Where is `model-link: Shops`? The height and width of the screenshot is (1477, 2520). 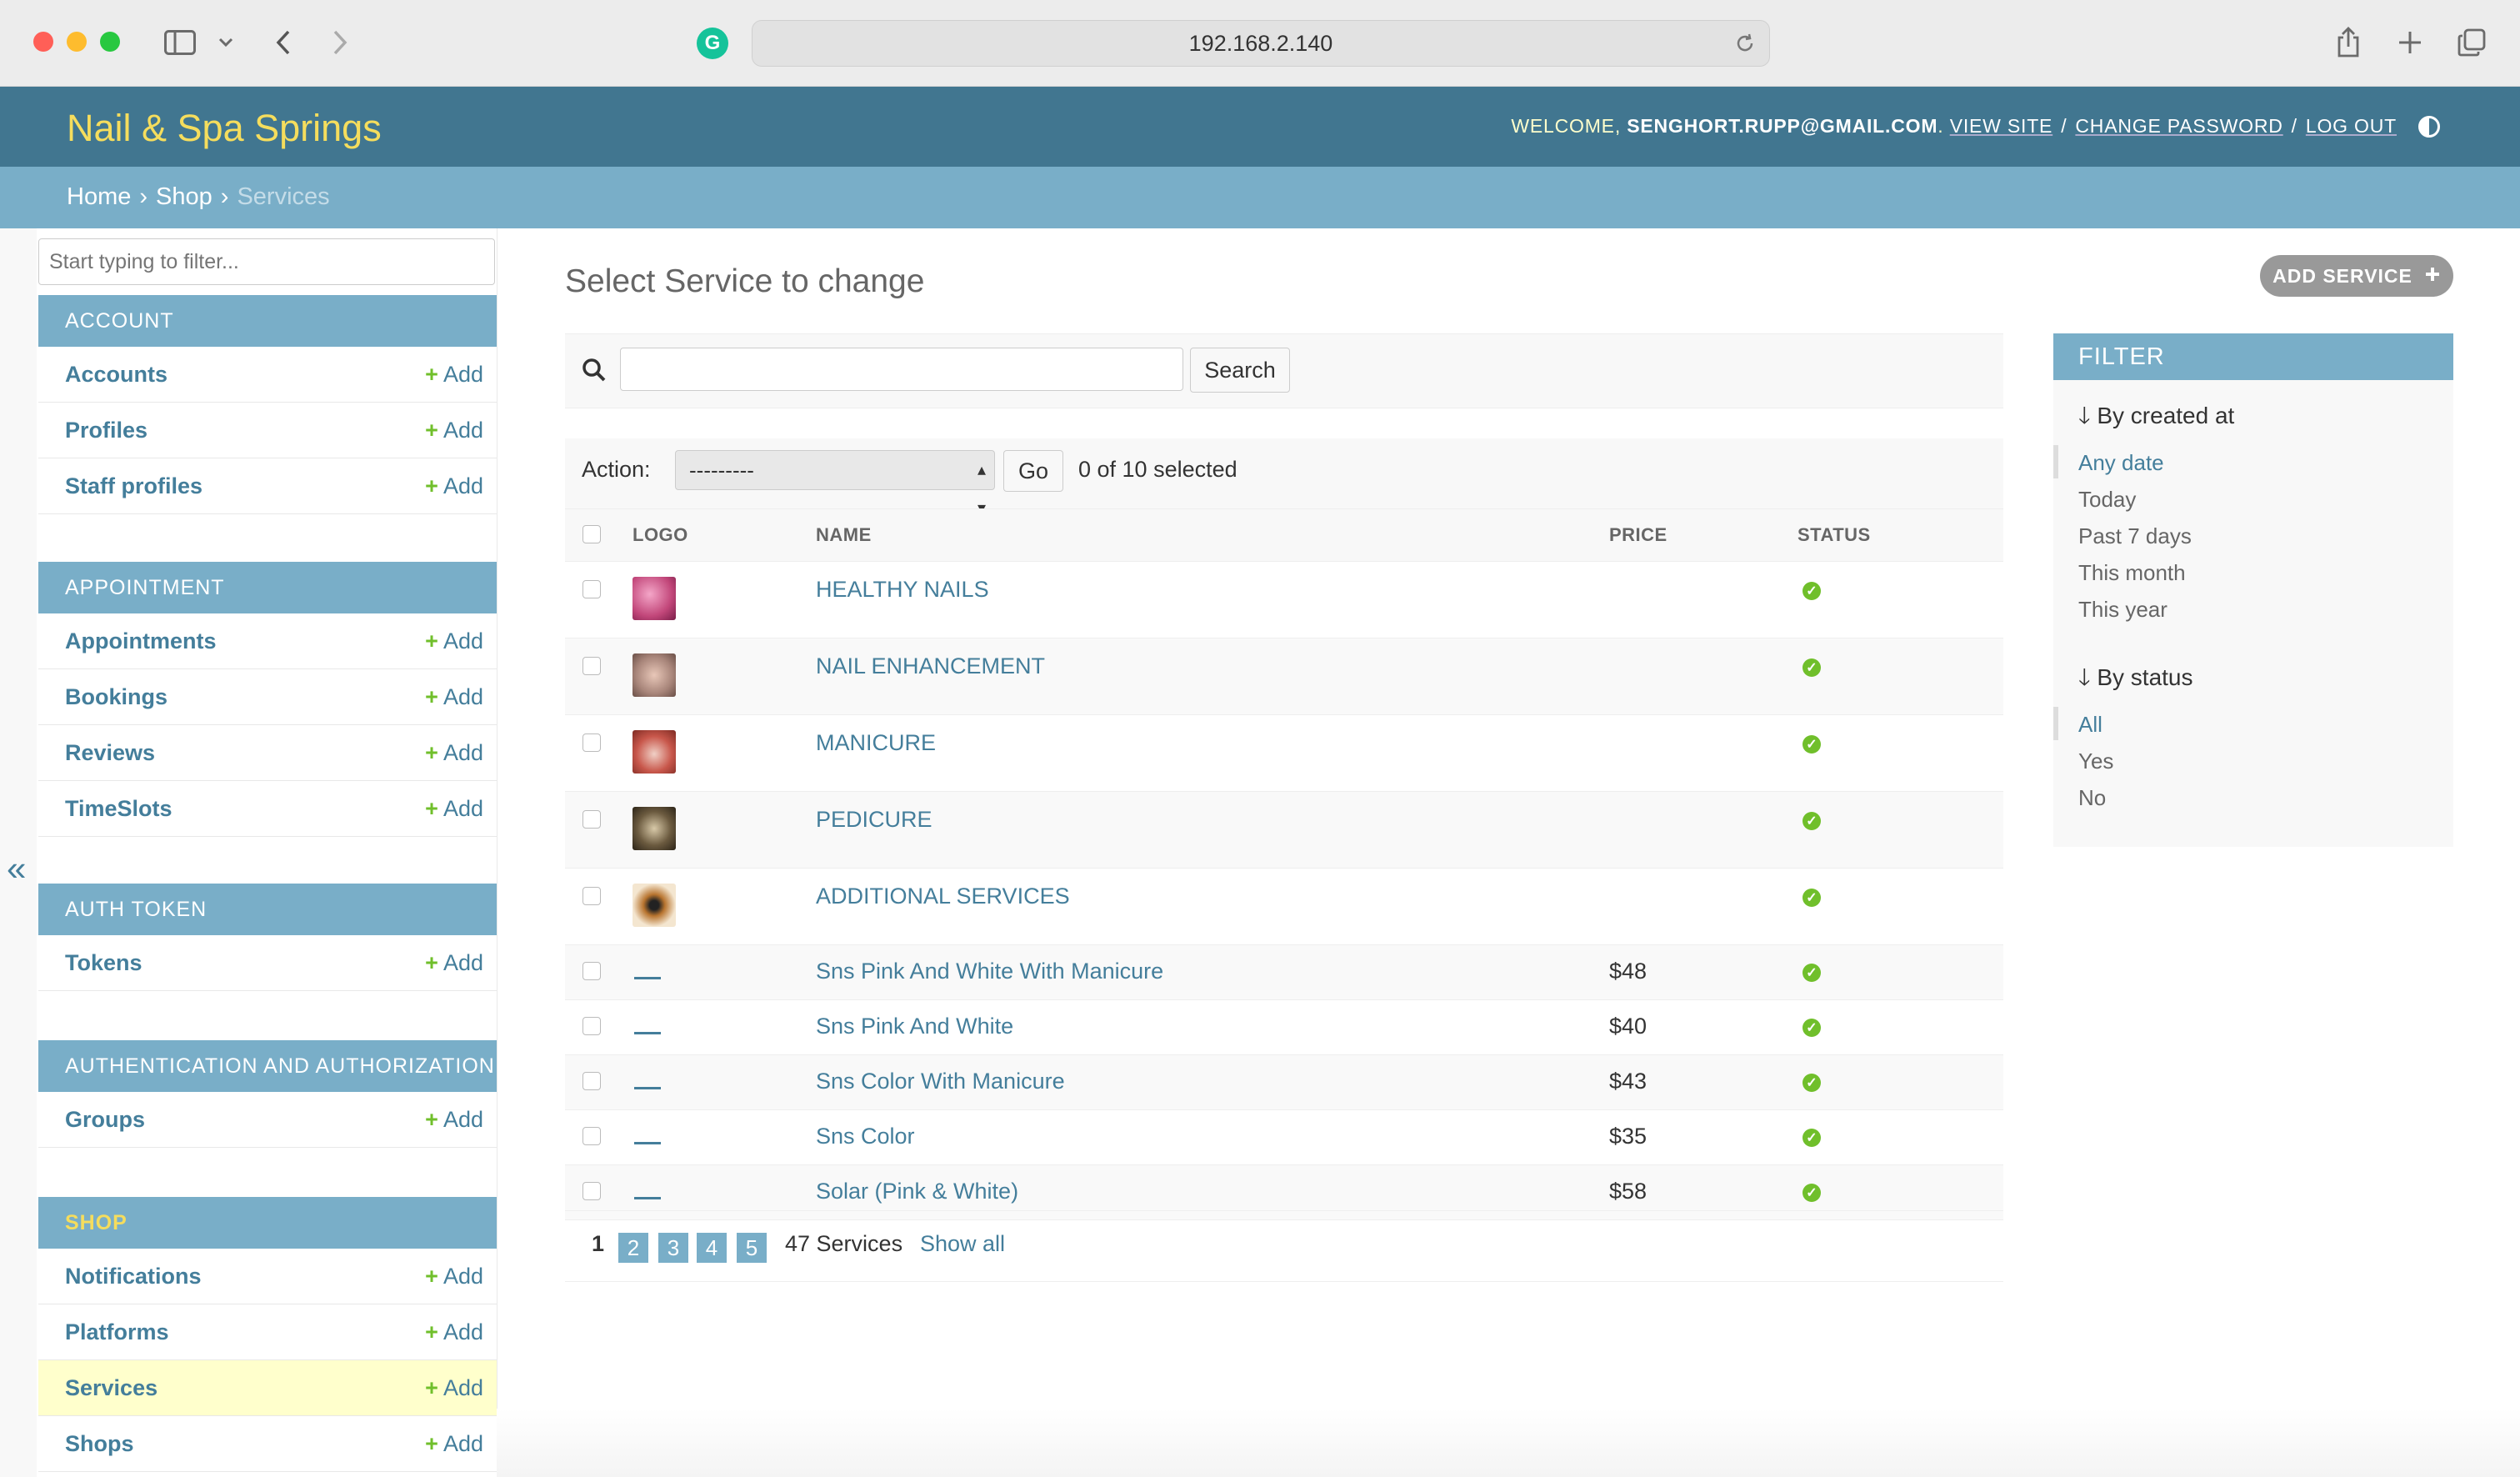
model-link: Shops is located at coordinates (99, 1444).